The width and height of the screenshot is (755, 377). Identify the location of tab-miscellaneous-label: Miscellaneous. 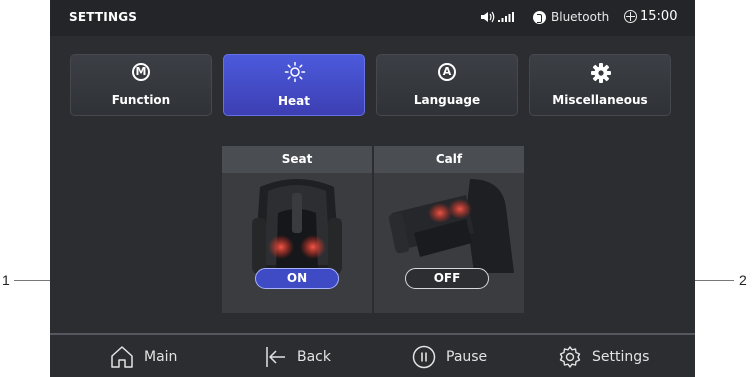
(600, 100).